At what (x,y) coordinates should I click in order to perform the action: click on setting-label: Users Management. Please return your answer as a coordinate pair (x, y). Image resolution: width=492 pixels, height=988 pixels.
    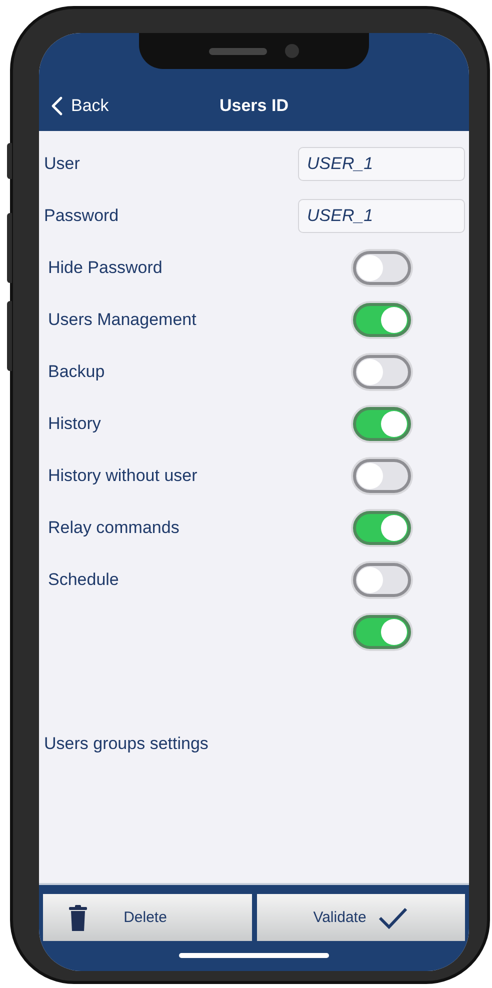
    Looking at the image, I should click on (121, 320).